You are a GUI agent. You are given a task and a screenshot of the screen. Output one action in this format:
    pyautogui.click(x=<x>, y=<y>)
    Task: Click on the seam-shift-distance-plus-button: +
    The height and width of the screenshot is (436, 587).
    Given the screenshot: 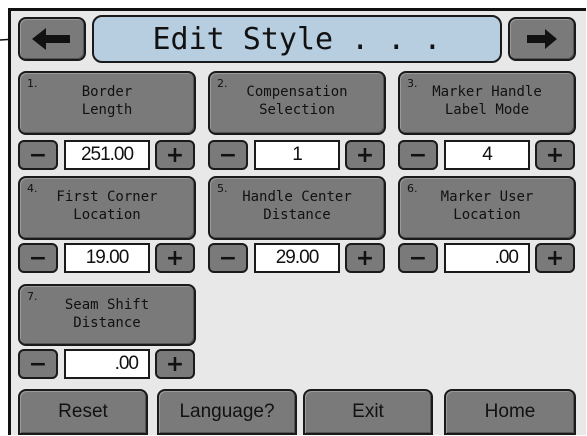 What is the action you would take?
    pyautogui.click(x=175, y=364)
    